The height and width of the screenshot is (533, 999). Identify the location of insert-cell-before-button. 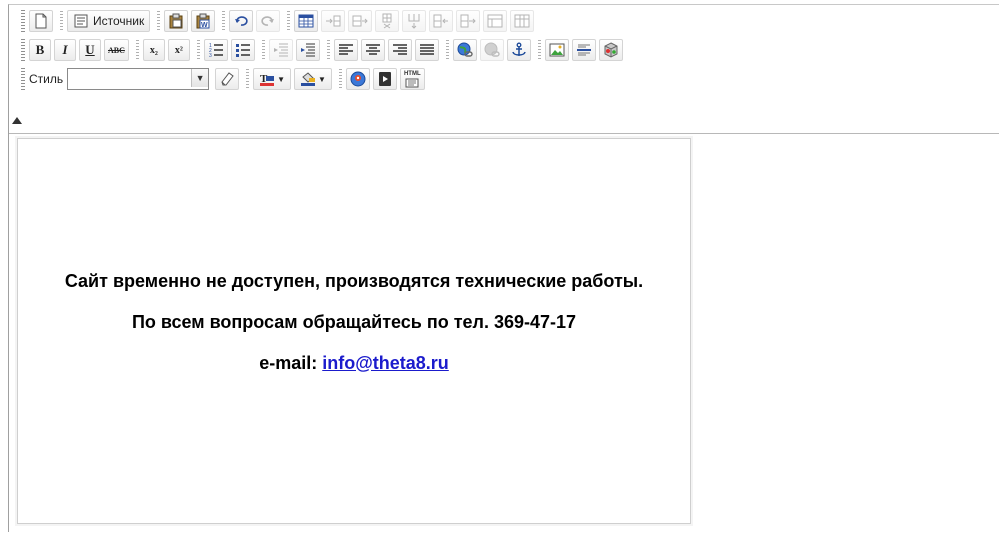
(441, 21).